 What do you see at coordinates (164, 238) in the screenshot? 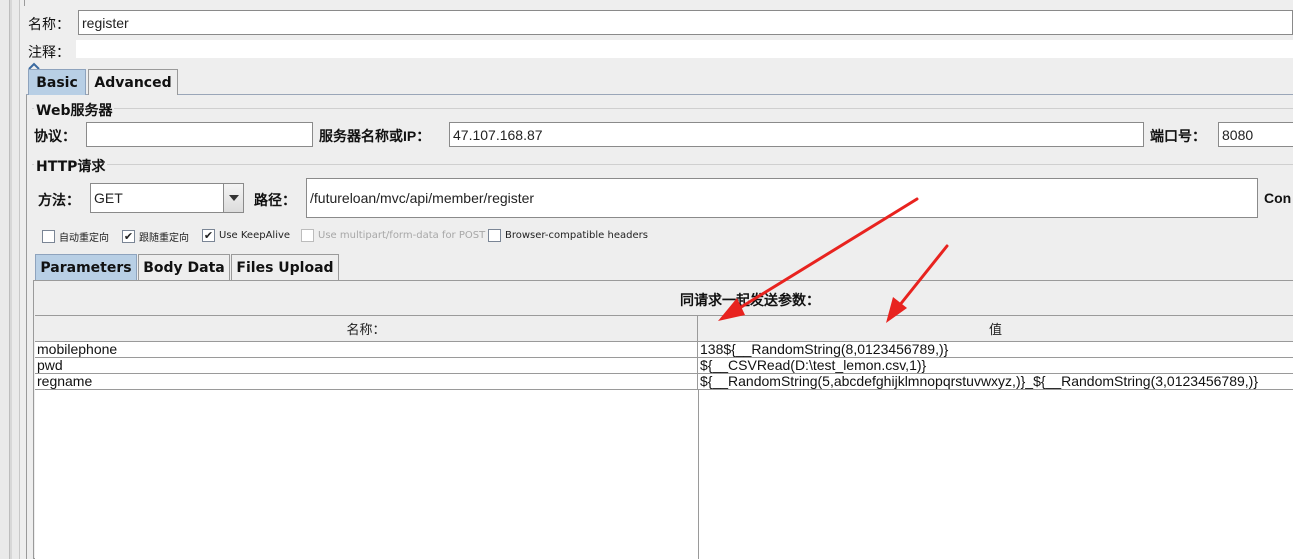
I see `follow-redirect-label: 跟随重定向` at bounding box center [164, 238].